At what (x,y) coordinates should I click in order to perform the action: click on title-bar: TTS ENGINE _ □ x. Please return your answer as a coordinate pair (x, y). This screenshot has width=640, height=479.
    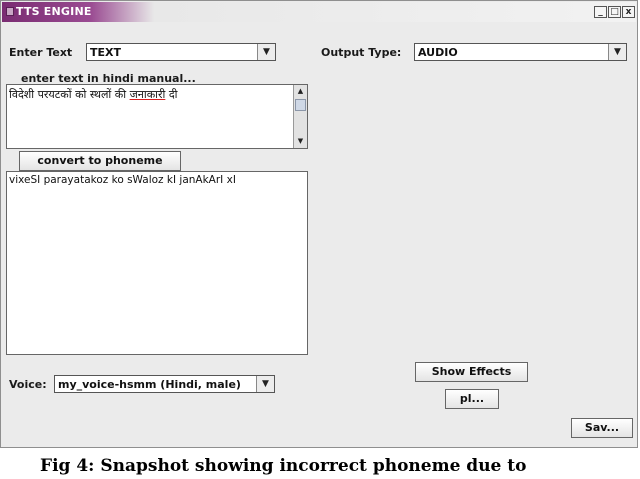
    Looking at the image, I should click on (319, 12).